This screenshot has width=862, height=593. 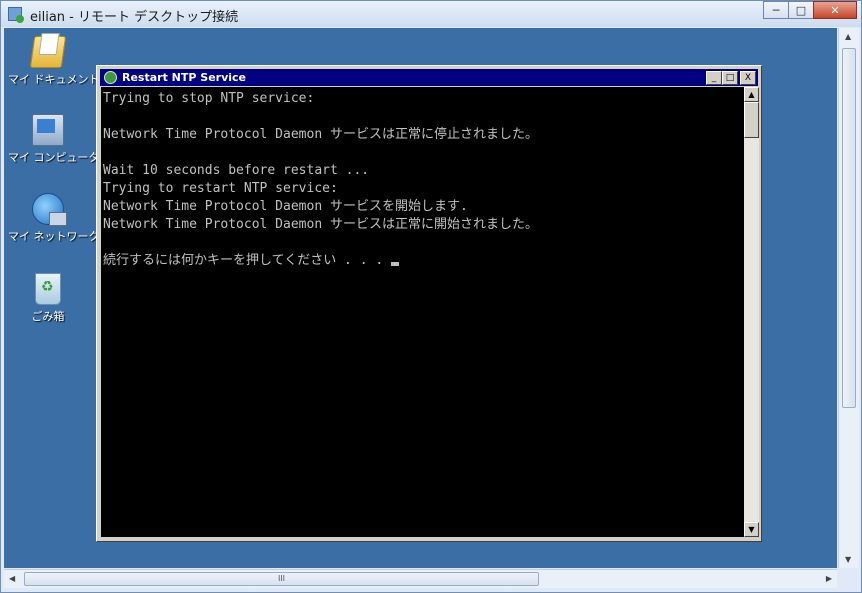 I want to click on desktop-icon-label: マイ コンピュータ, so click(x=54, y=157).